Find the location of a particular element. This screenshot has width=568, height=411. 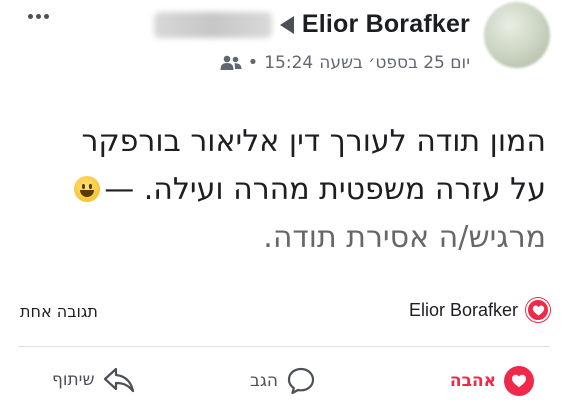

reactor-name: Elior Borafker is located at coordinates (463, 309).